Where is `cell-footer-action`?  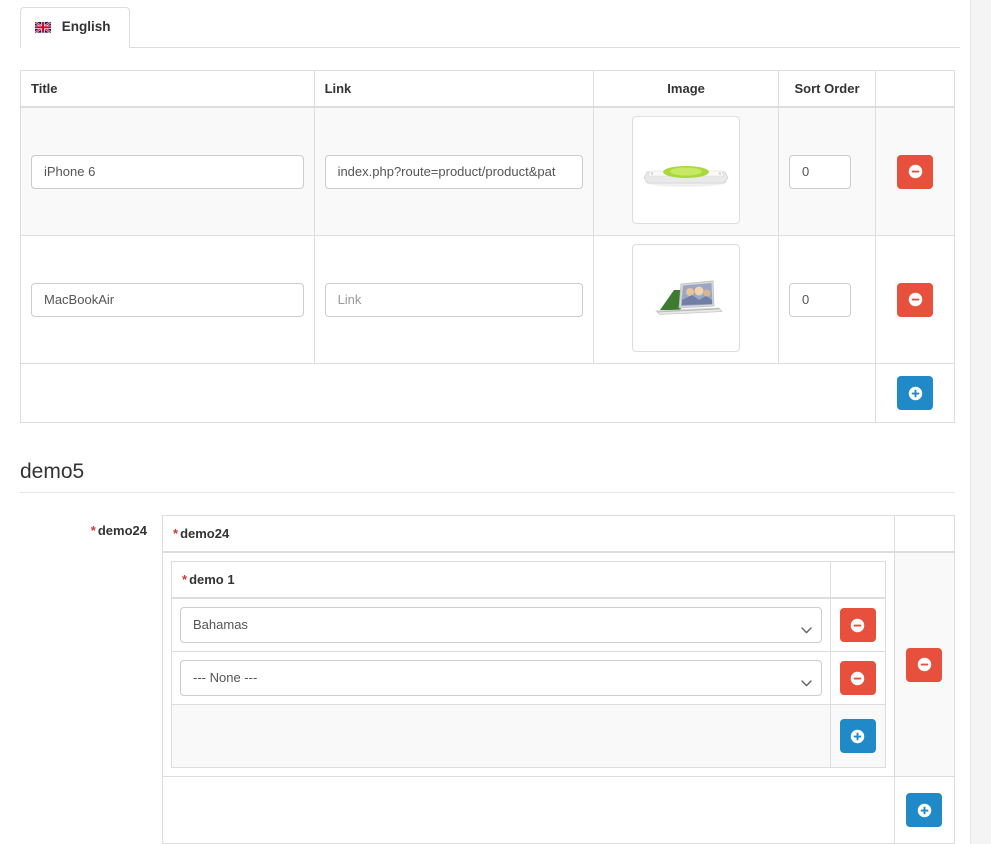 cell-footer-action is located at coordinates (915, 393).